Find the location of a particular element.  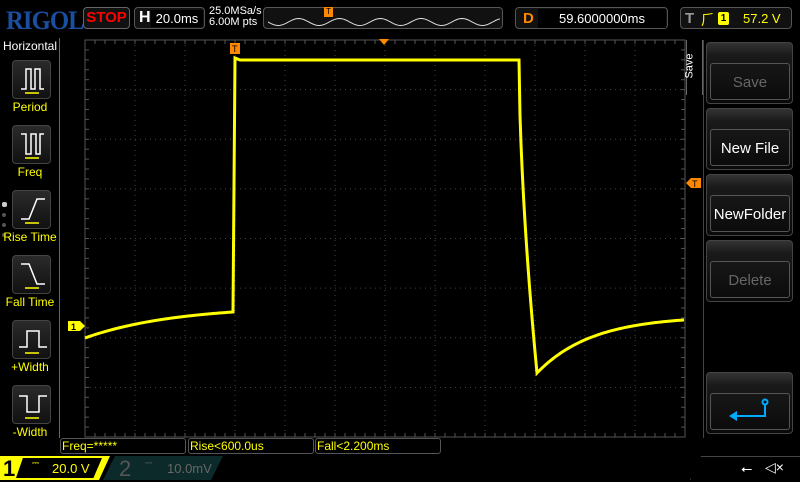

save-label: Save is located at coordinates (750, 81).